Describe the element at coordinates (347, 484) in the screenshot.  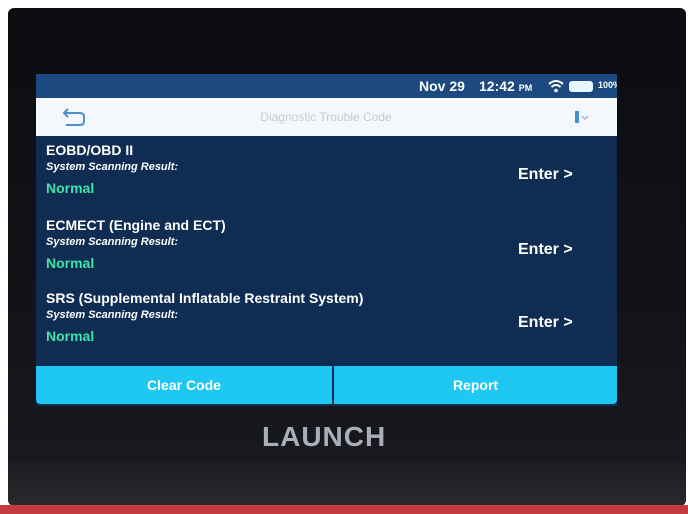
I see `device-bezel-bottom` at that location.